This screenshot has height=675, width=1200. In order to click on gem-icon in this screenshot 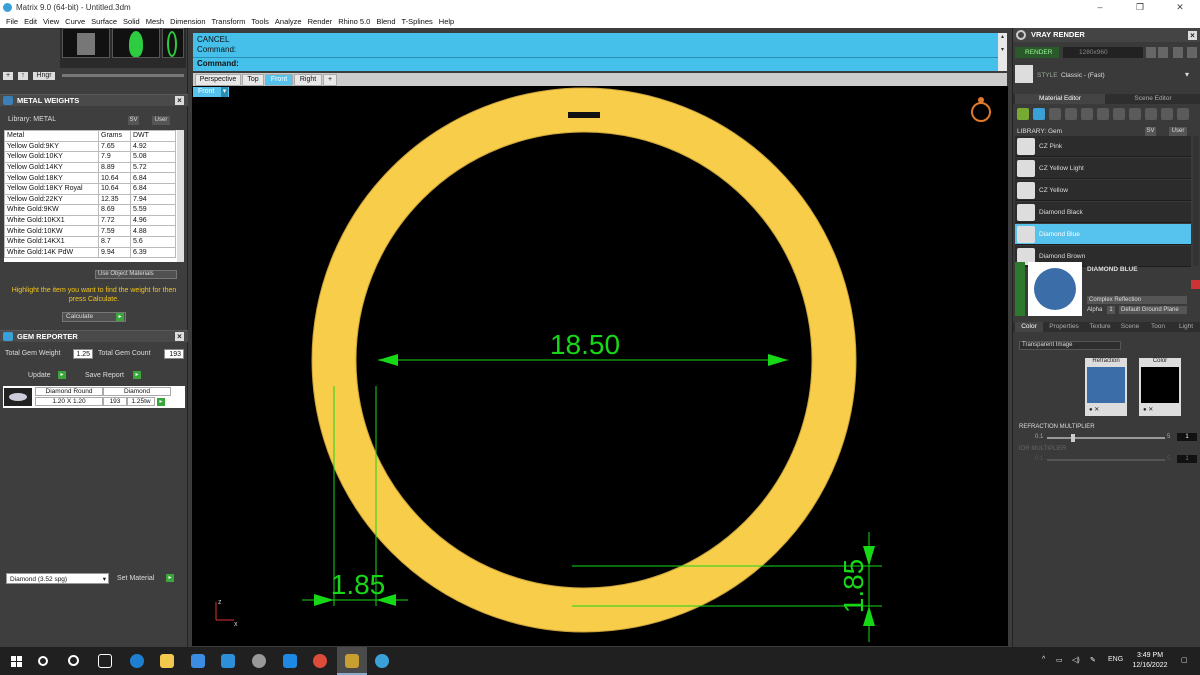, I will do `click(1039, 114)`.